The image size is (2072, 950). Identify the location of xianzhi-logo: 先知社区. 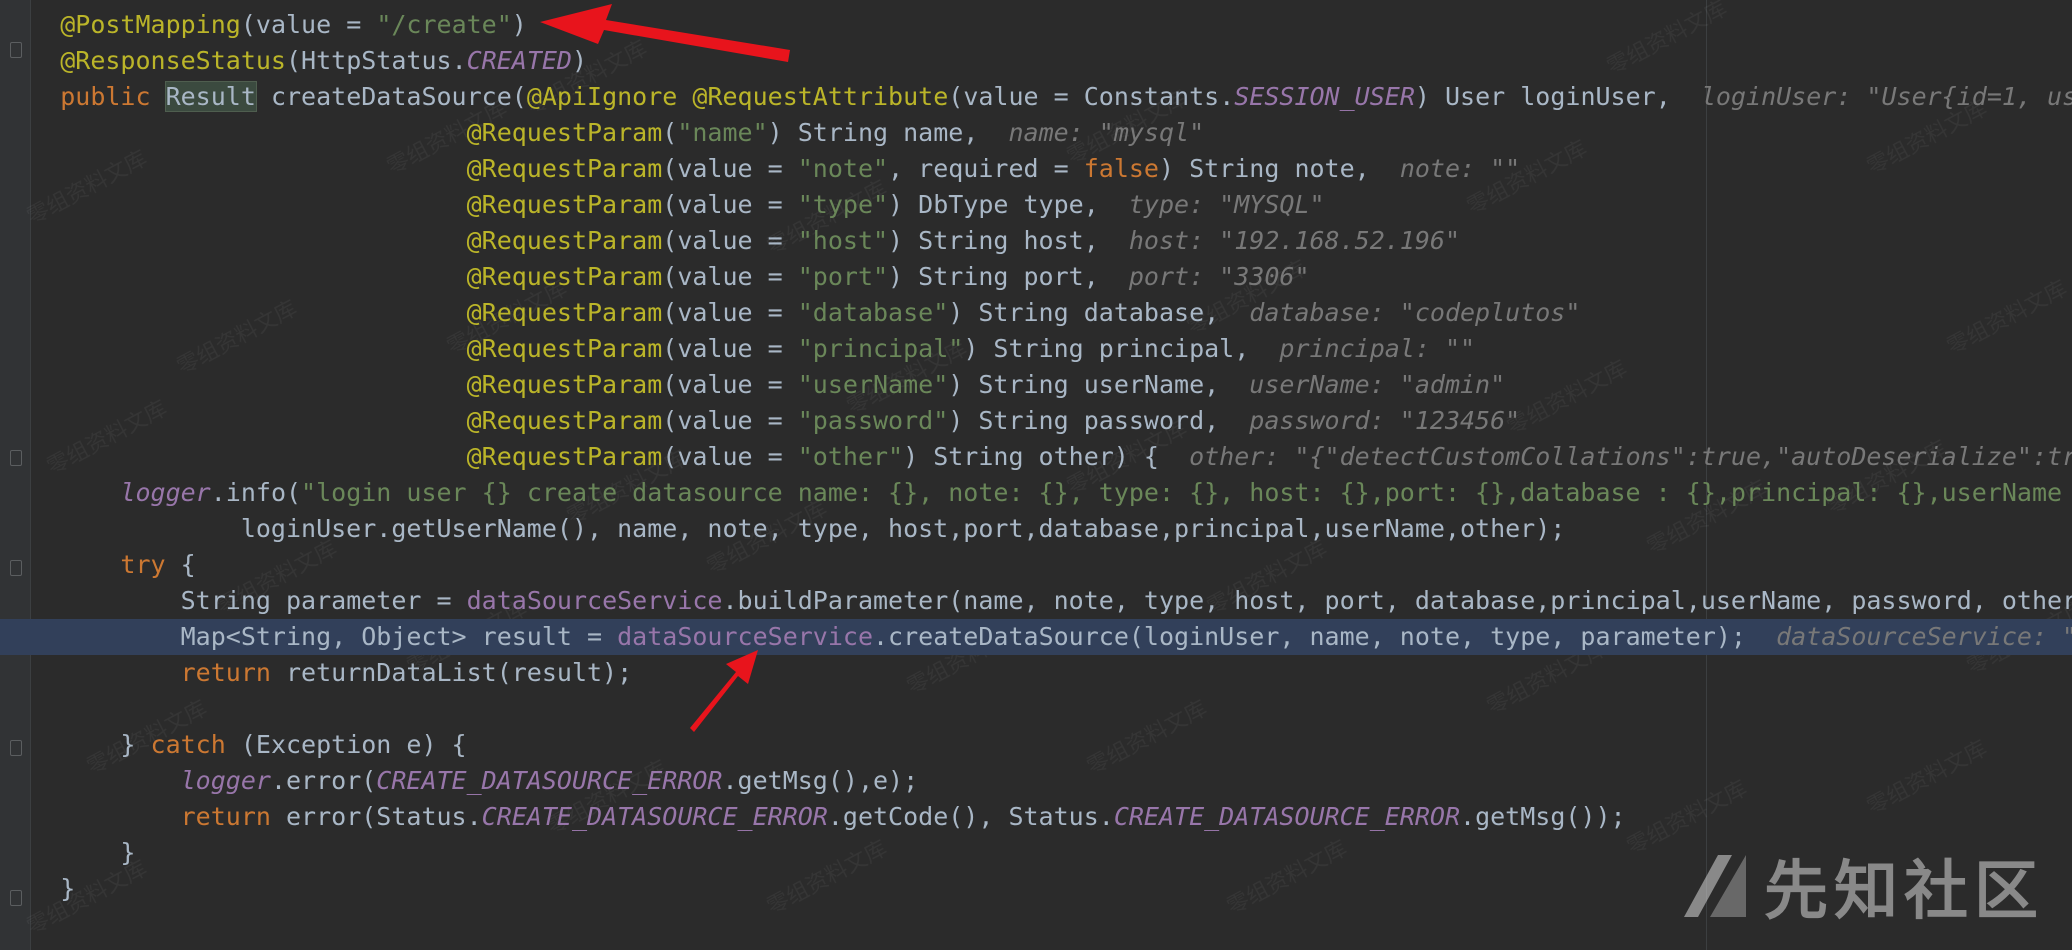
(1862, 886).